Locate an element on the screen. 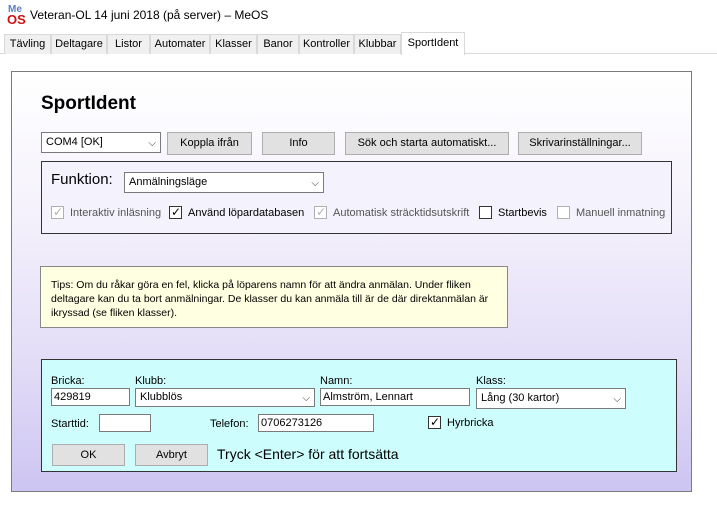  split-print-checkbox: ✓ is located at coordinates (320, 212).